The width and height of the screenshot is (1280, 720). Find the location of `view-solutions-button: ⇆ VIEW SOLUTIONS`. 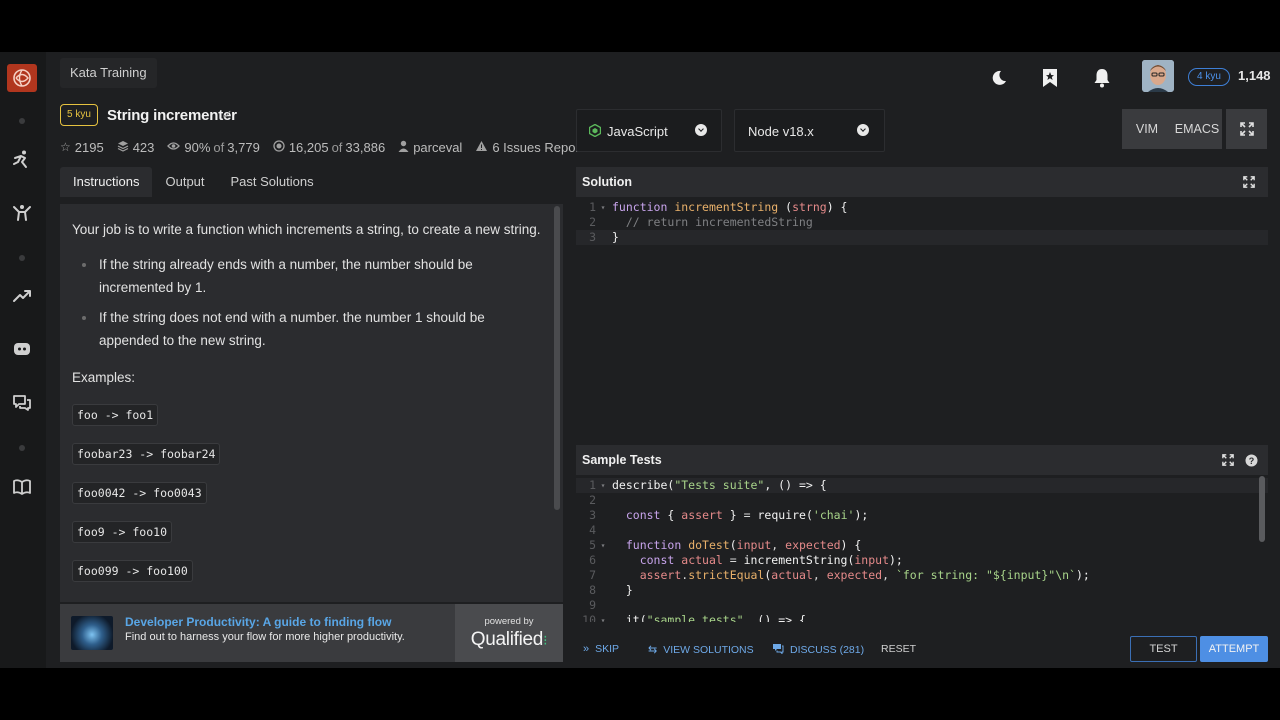

view-solutions-button: ⇆ VIEW SOLUTIONS is located at coordinates (701, 650).